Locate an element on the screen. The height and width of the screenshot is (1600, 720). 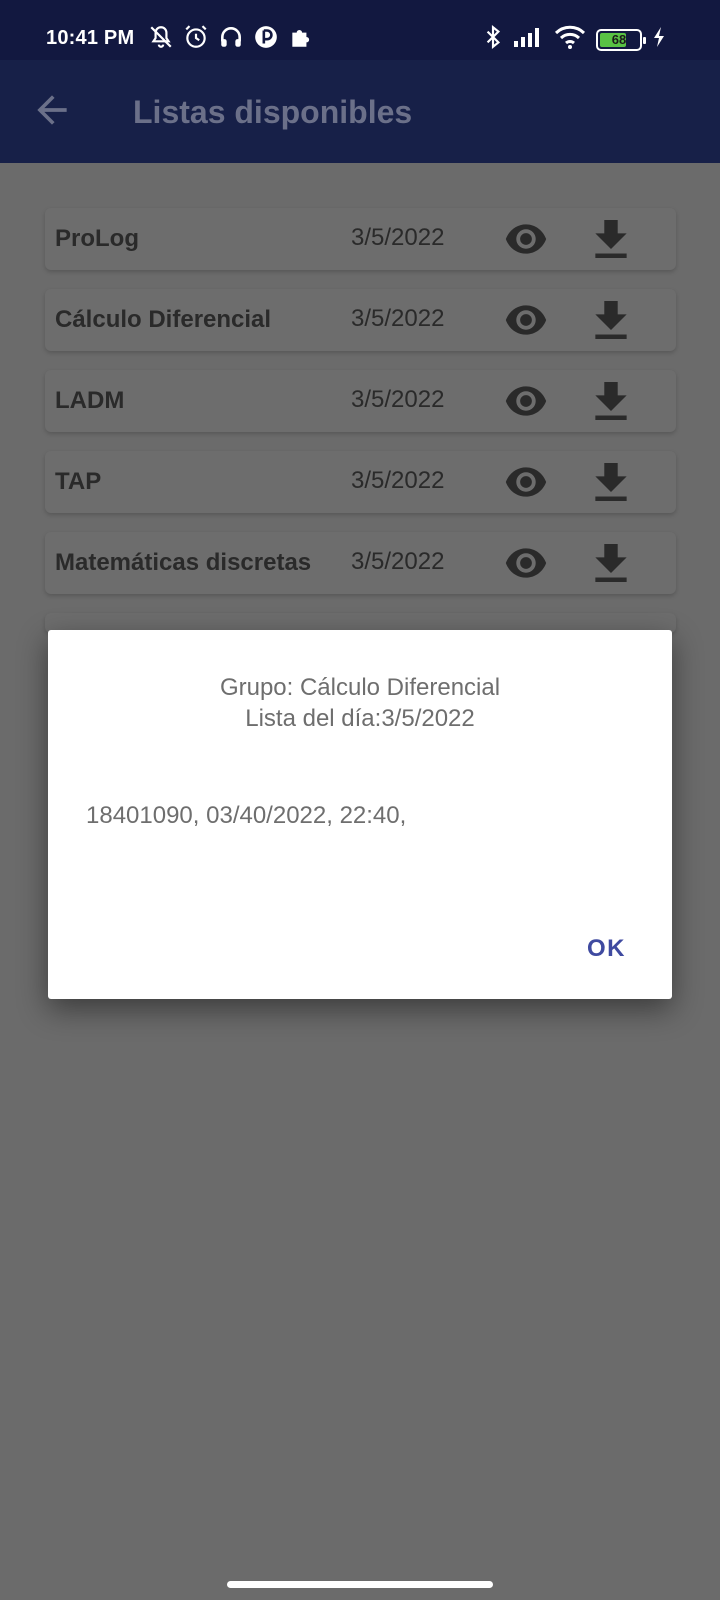
app-bar: Listas disponibles is located at coordinates (360, 111).